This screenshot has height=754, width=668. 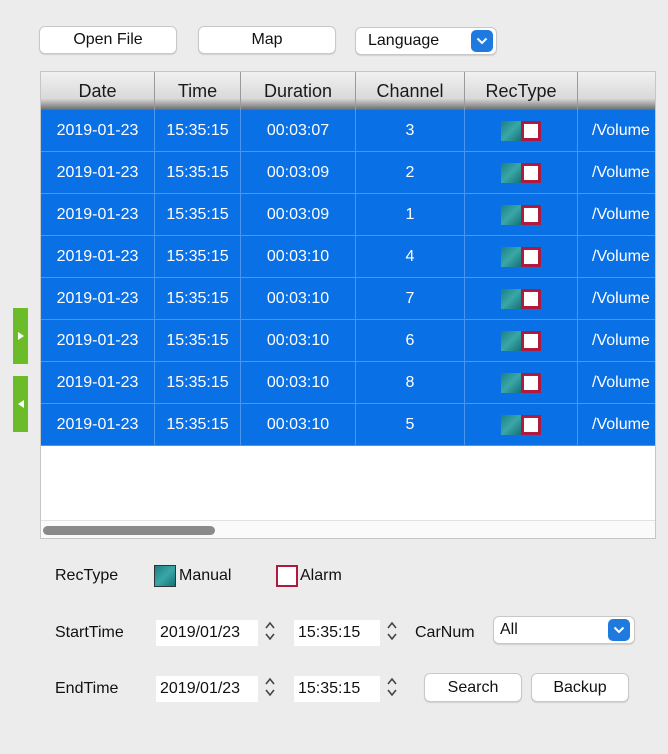 I want to click on table-row: 2019-01-23 15:35:15 00:03:09 2 /Volume, so click(x=348, y=173).